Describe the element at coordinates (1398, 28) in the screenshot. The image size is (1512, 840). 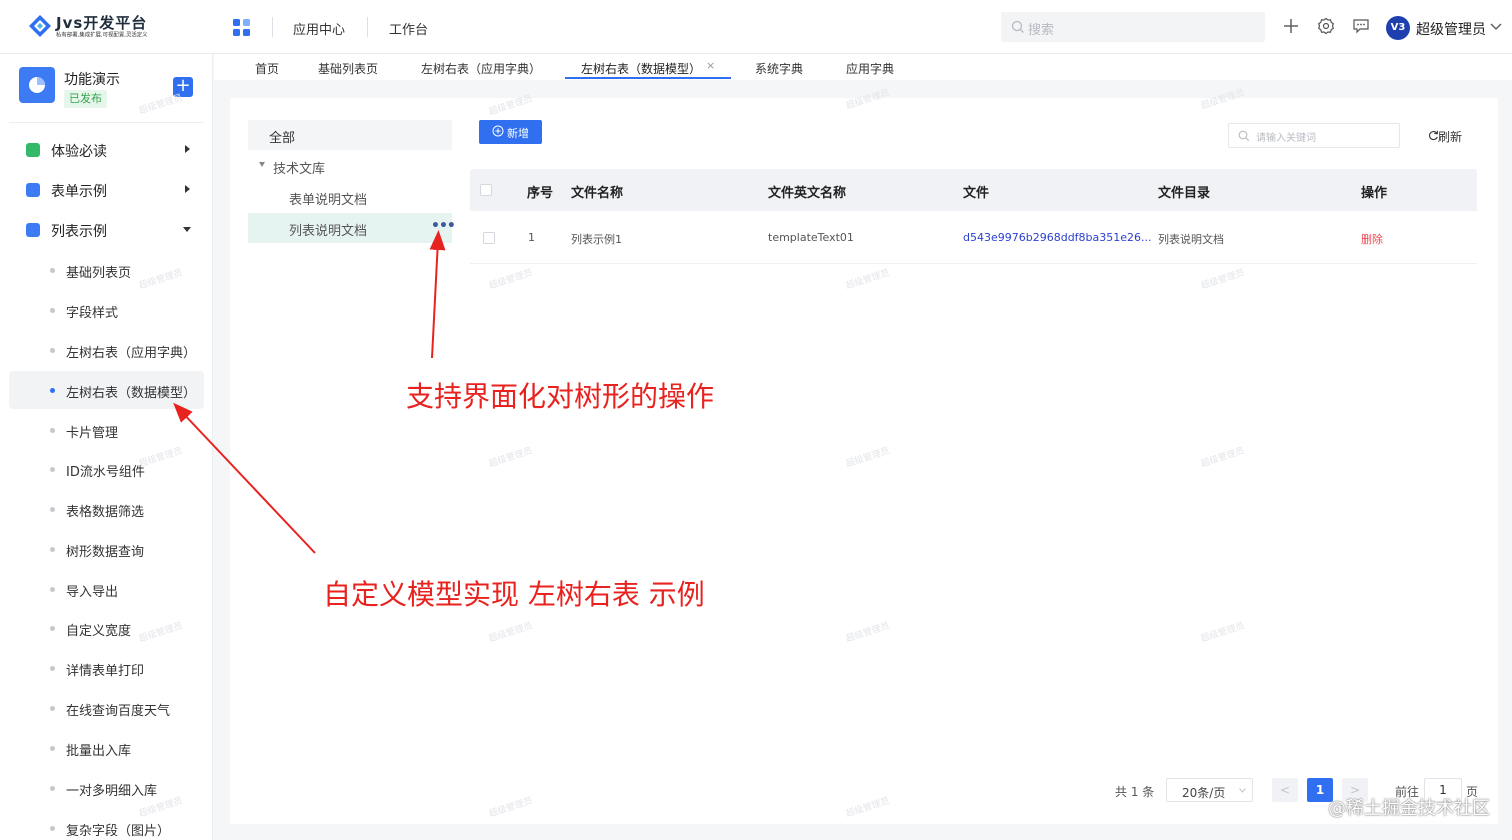
I see `avatar: V3` at that location.